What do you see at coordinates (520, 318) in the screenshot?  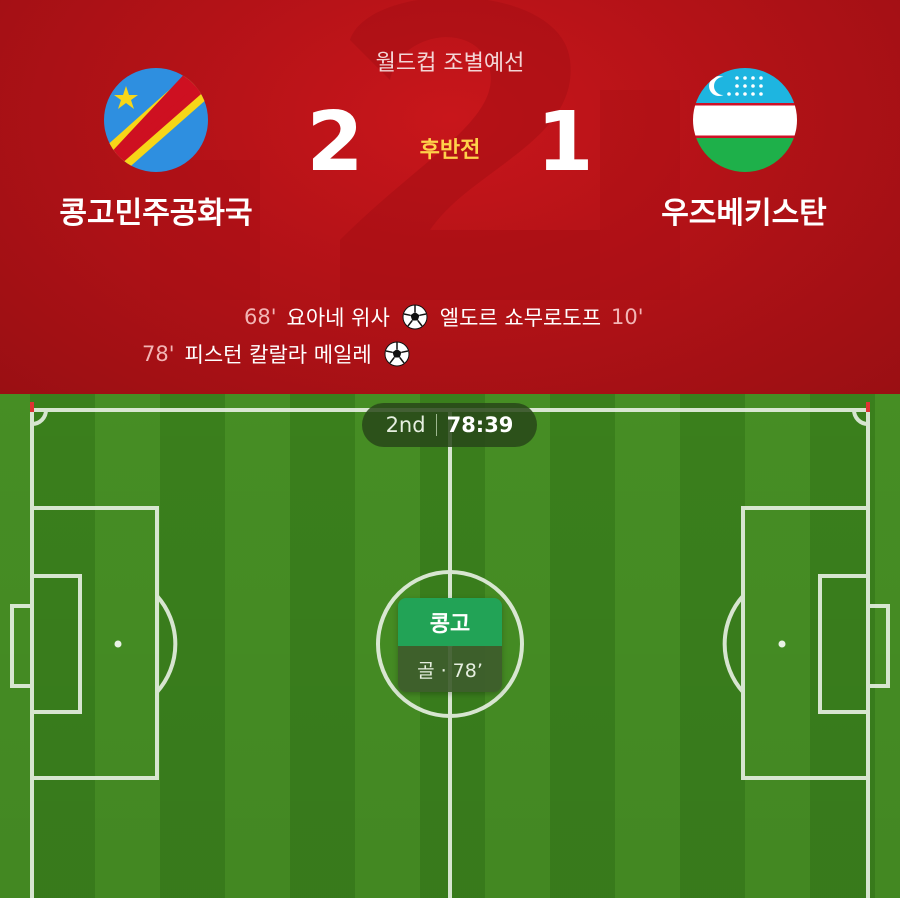 I see `goal-scorer: 엘도르 쇼무로도프` at bounding box center [520, 318].